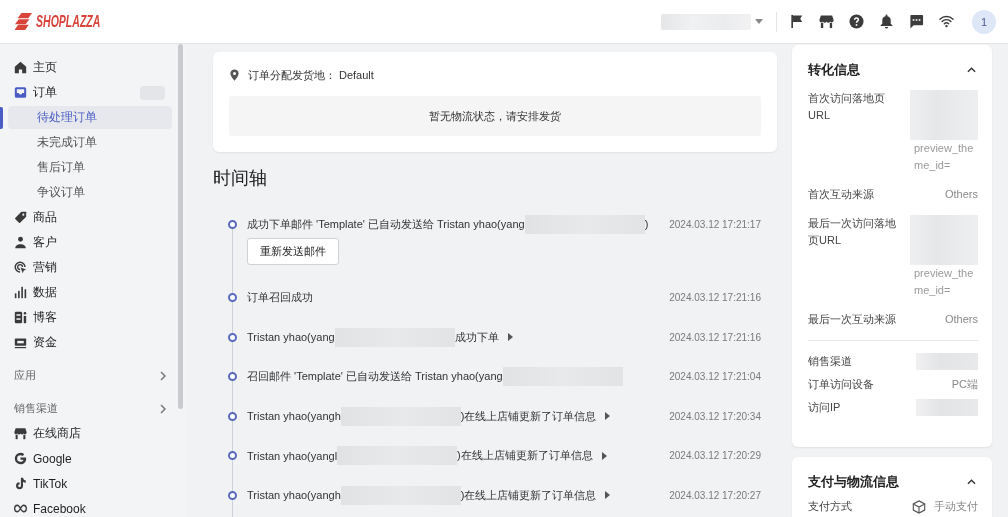 The width and height of the screenshot is (1008, 517). Describe the element at coordinates (825, 407) in the screenshot. I see `field-label: 访问IP` at that location.